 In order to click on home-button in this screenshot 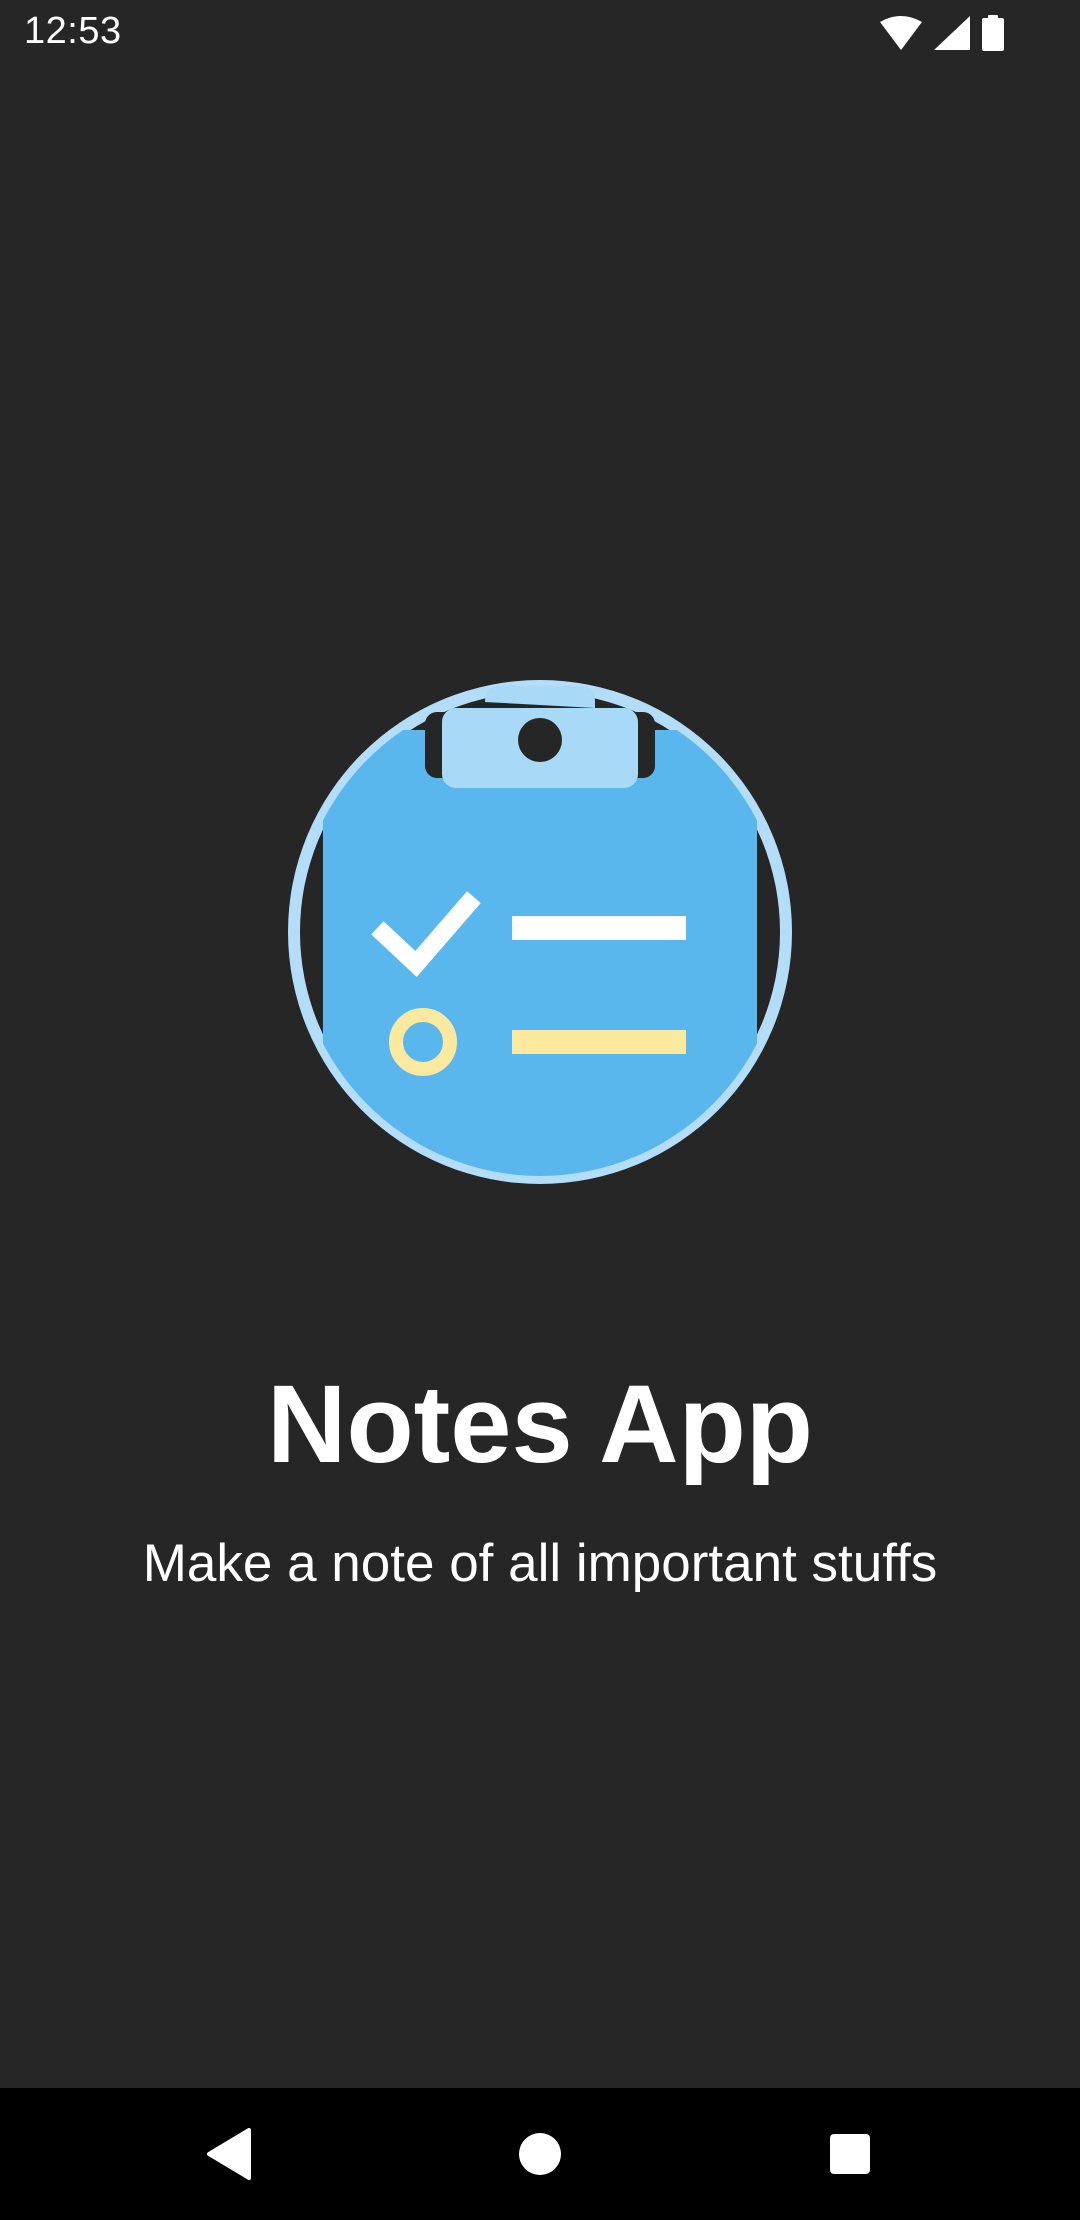, I will do `click(540, 2154)`.